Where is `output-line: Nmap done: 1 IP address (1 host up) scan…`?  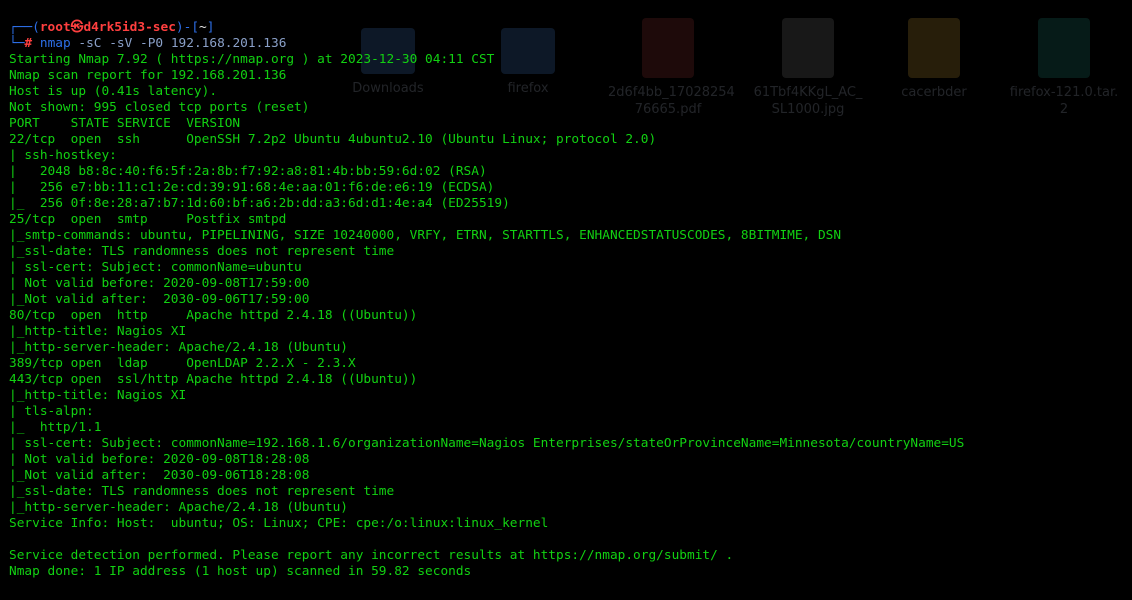 output-line: Nmap done: 1 IP address (1 host up) scan… is located at coordinates (240, 571).